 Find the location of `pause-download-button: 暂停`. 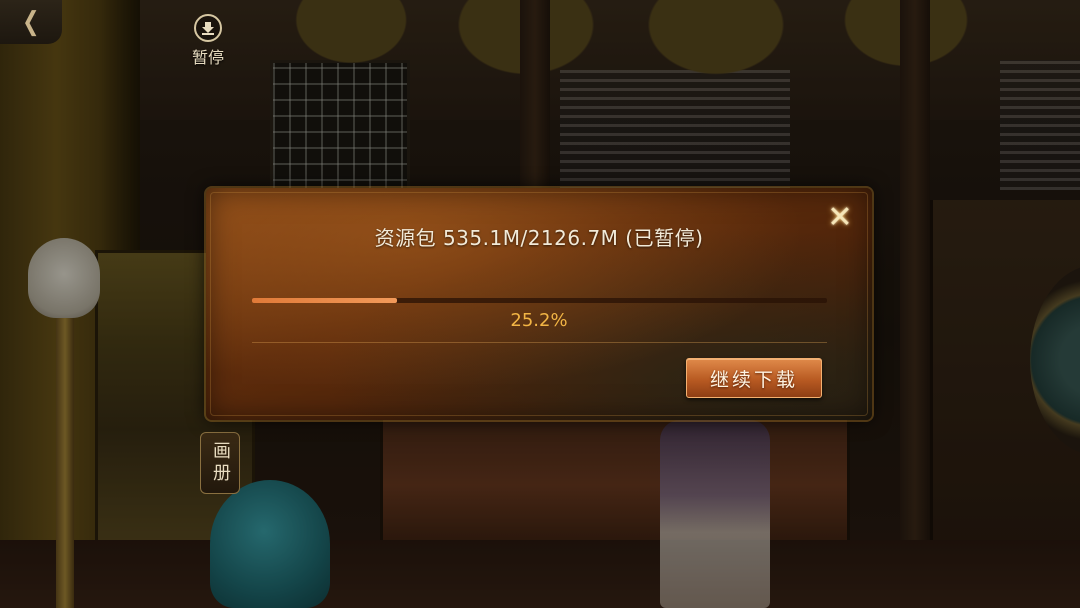

pause-download-button: 暂停 is located at coordinates (208, 41).